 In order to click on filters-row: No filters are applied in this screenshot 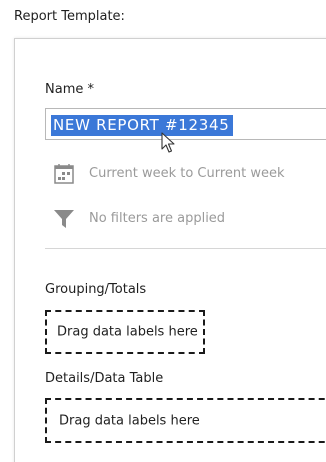, I will do `click(188, 219)`.